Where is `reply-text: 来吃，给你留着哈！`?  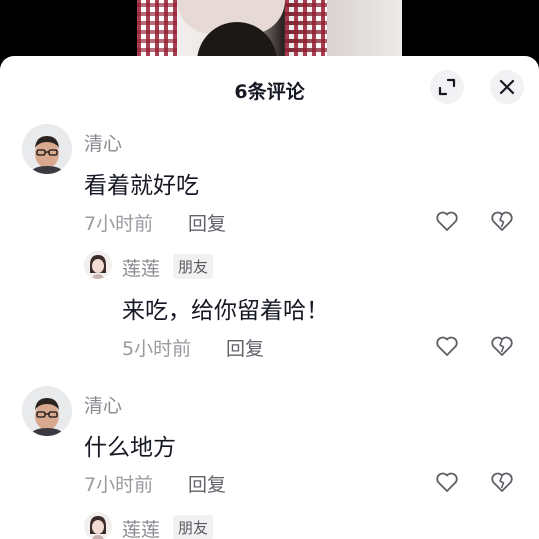
reply-text: 来吃，给你留着哈！ is located at coordinates (225, 311).